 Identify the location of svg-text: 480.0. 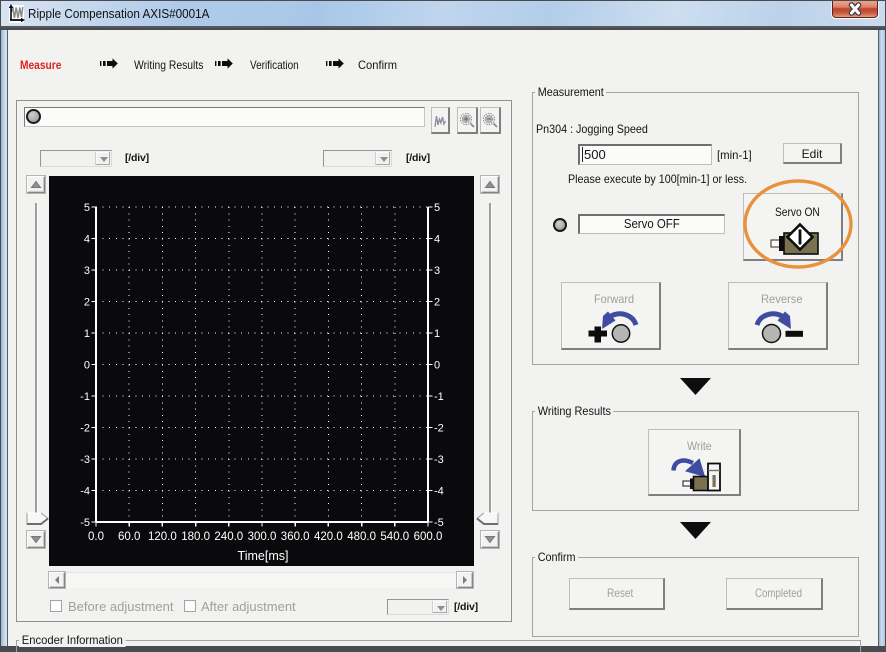
(361, 537).